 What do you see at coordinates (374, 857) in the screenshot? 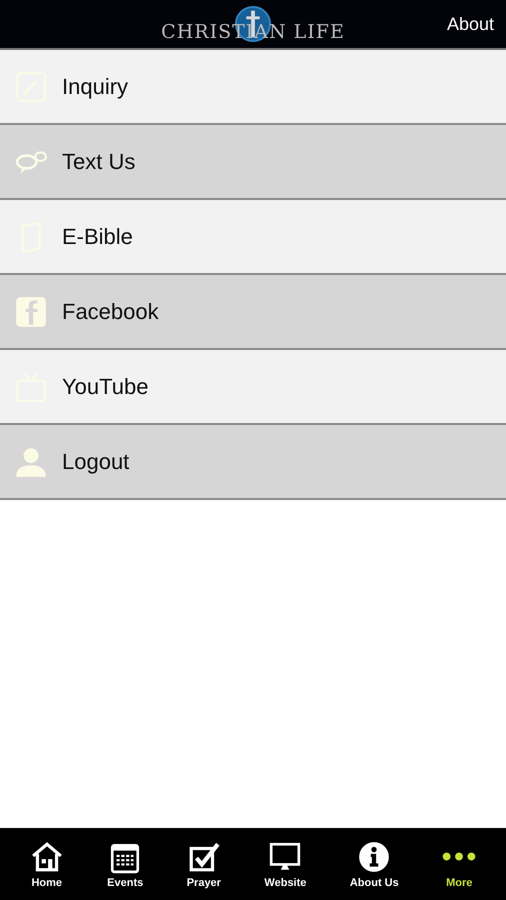
I see `info-icon` at bounding box center [374, 857].